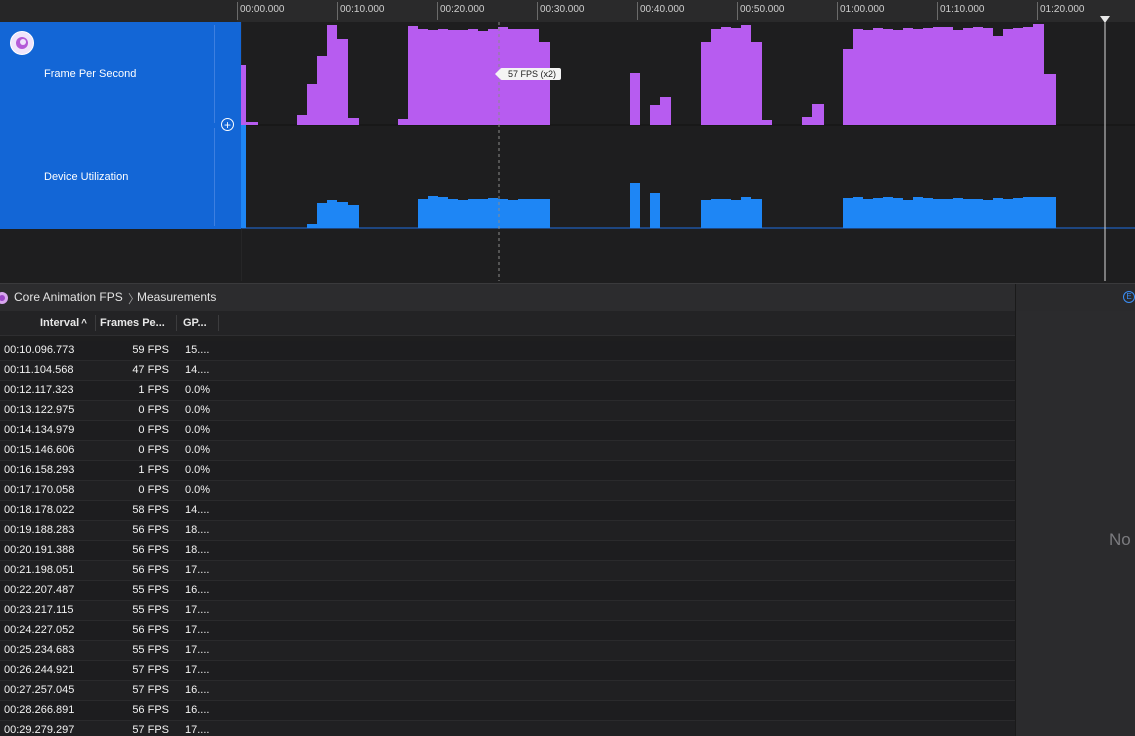 This screenshot has height=736, width=1135. I want to click on breadcrumb-view: Measurements, so click(176, 297).